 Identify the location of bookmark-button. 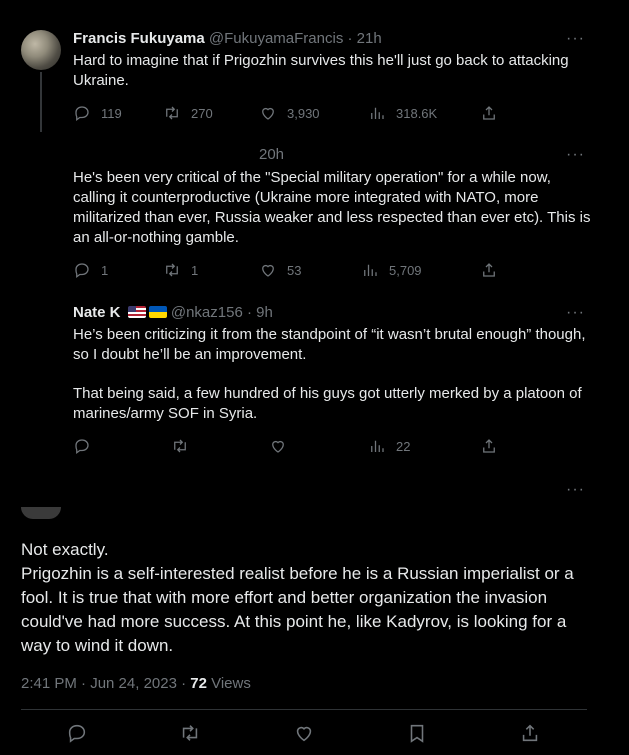
(417, 735).